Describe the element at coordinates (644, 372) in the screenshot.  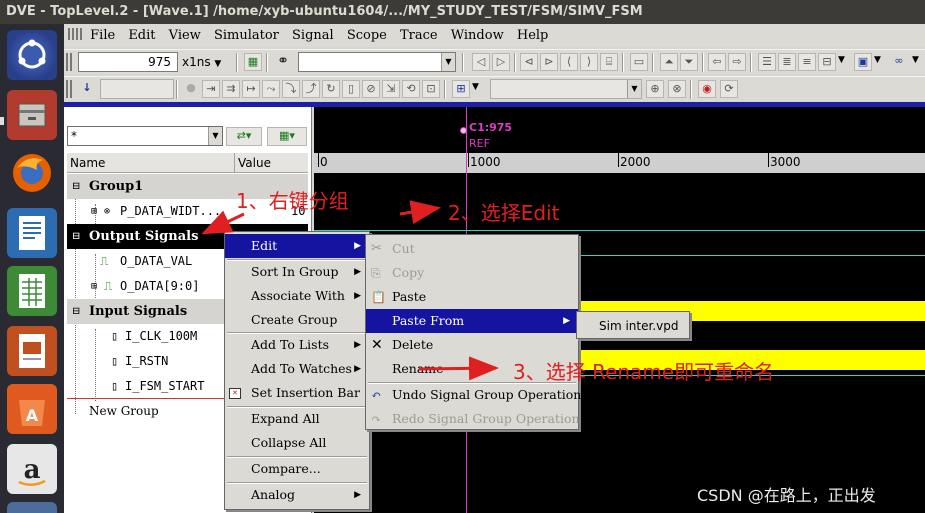
I see `annotation-step3: 3、选择 Rename即可重命名` at that location.